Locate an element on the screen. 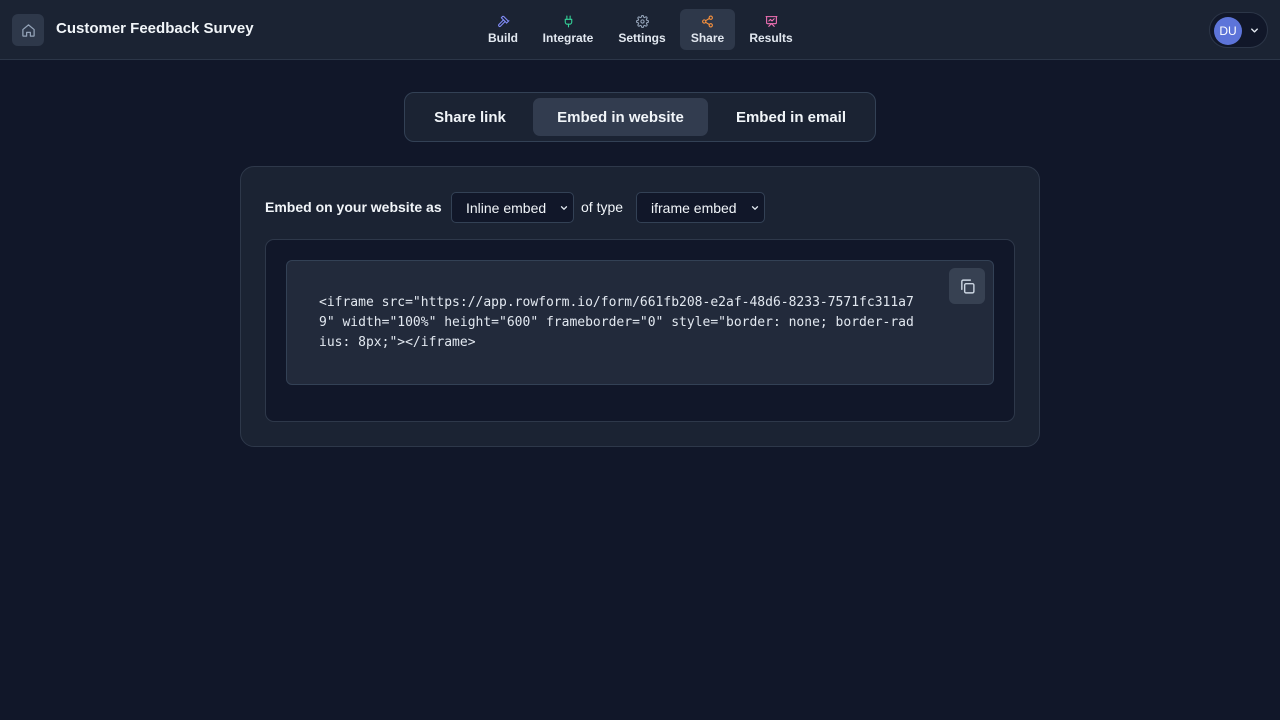 The height and width of the screenshot is (720, 1280). user-menu: DU is located at coordinates (1238, 30).